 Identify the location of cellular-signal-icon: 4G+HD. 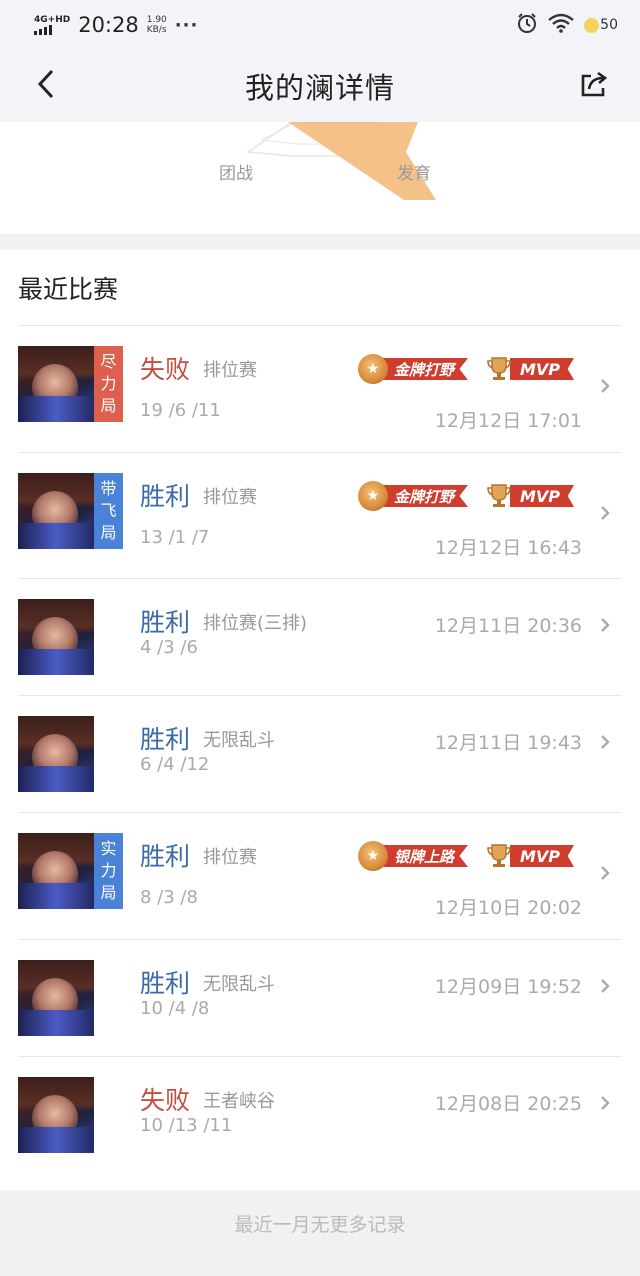
(52, 25).